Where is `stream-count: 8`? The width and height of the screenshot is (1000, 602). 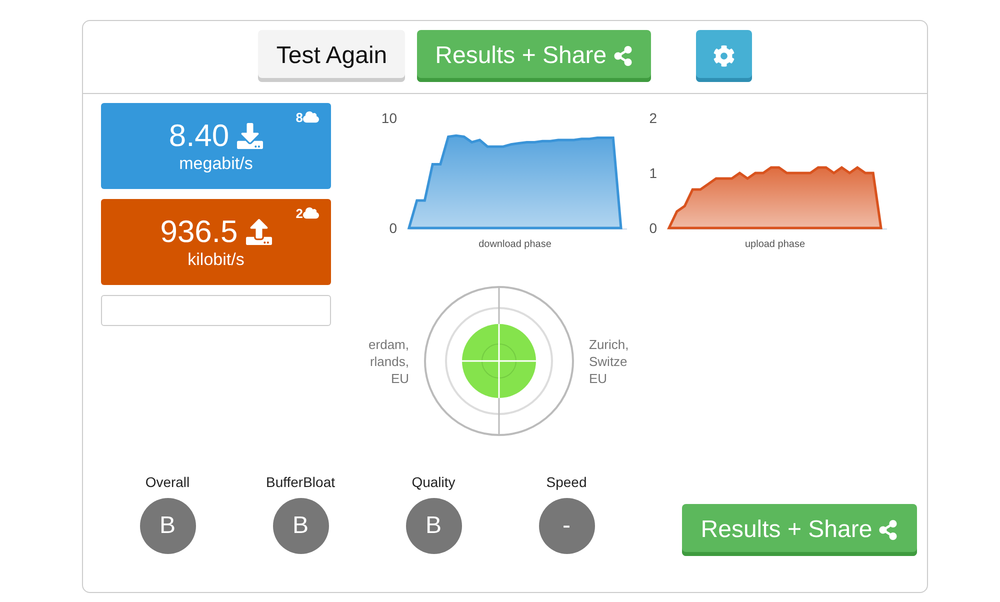 stream-count: 8 is located at coordinates (299, 117).